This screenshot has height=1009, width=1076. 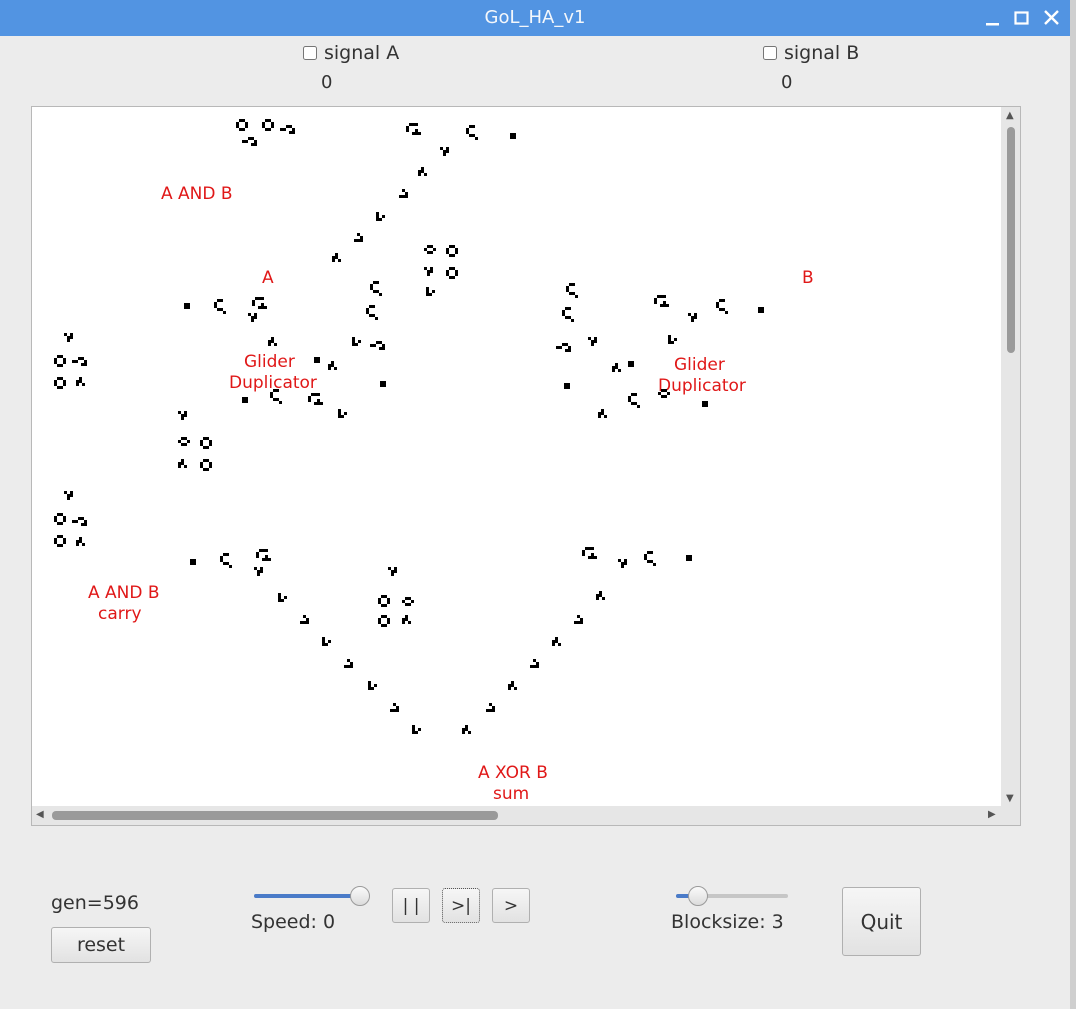 What do you see at coordinates (40, 815) in the screenshot?
I see `scroll-left-icon: ◀` at bounding box center [40, 815].